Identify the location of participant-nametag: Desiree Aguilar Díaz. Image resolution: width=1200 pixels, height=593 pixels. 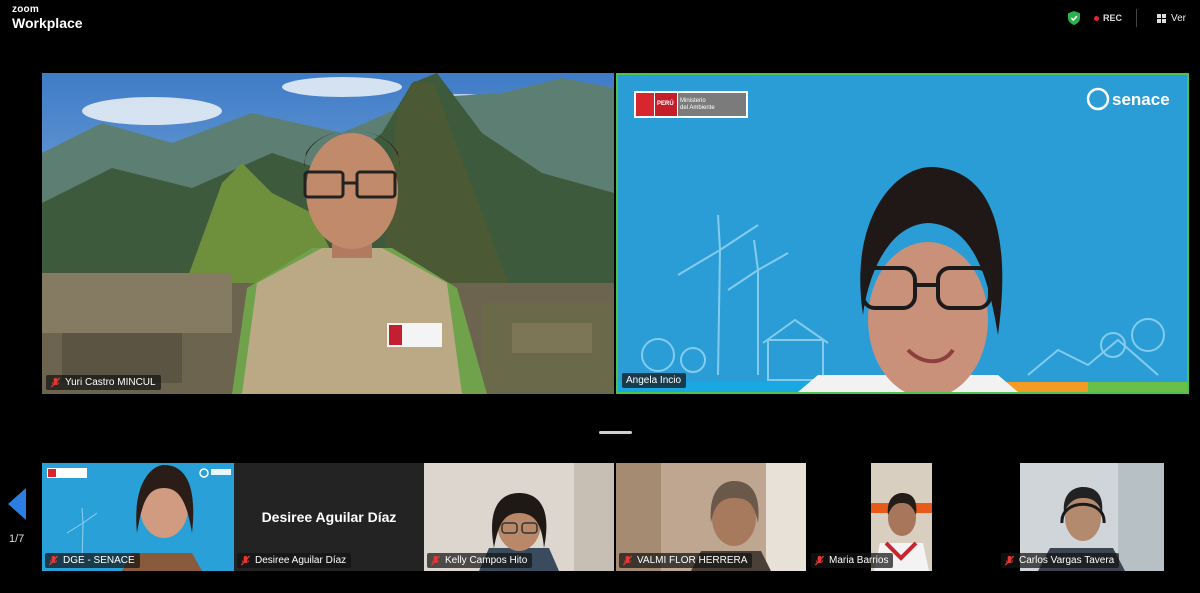
(294, 560).